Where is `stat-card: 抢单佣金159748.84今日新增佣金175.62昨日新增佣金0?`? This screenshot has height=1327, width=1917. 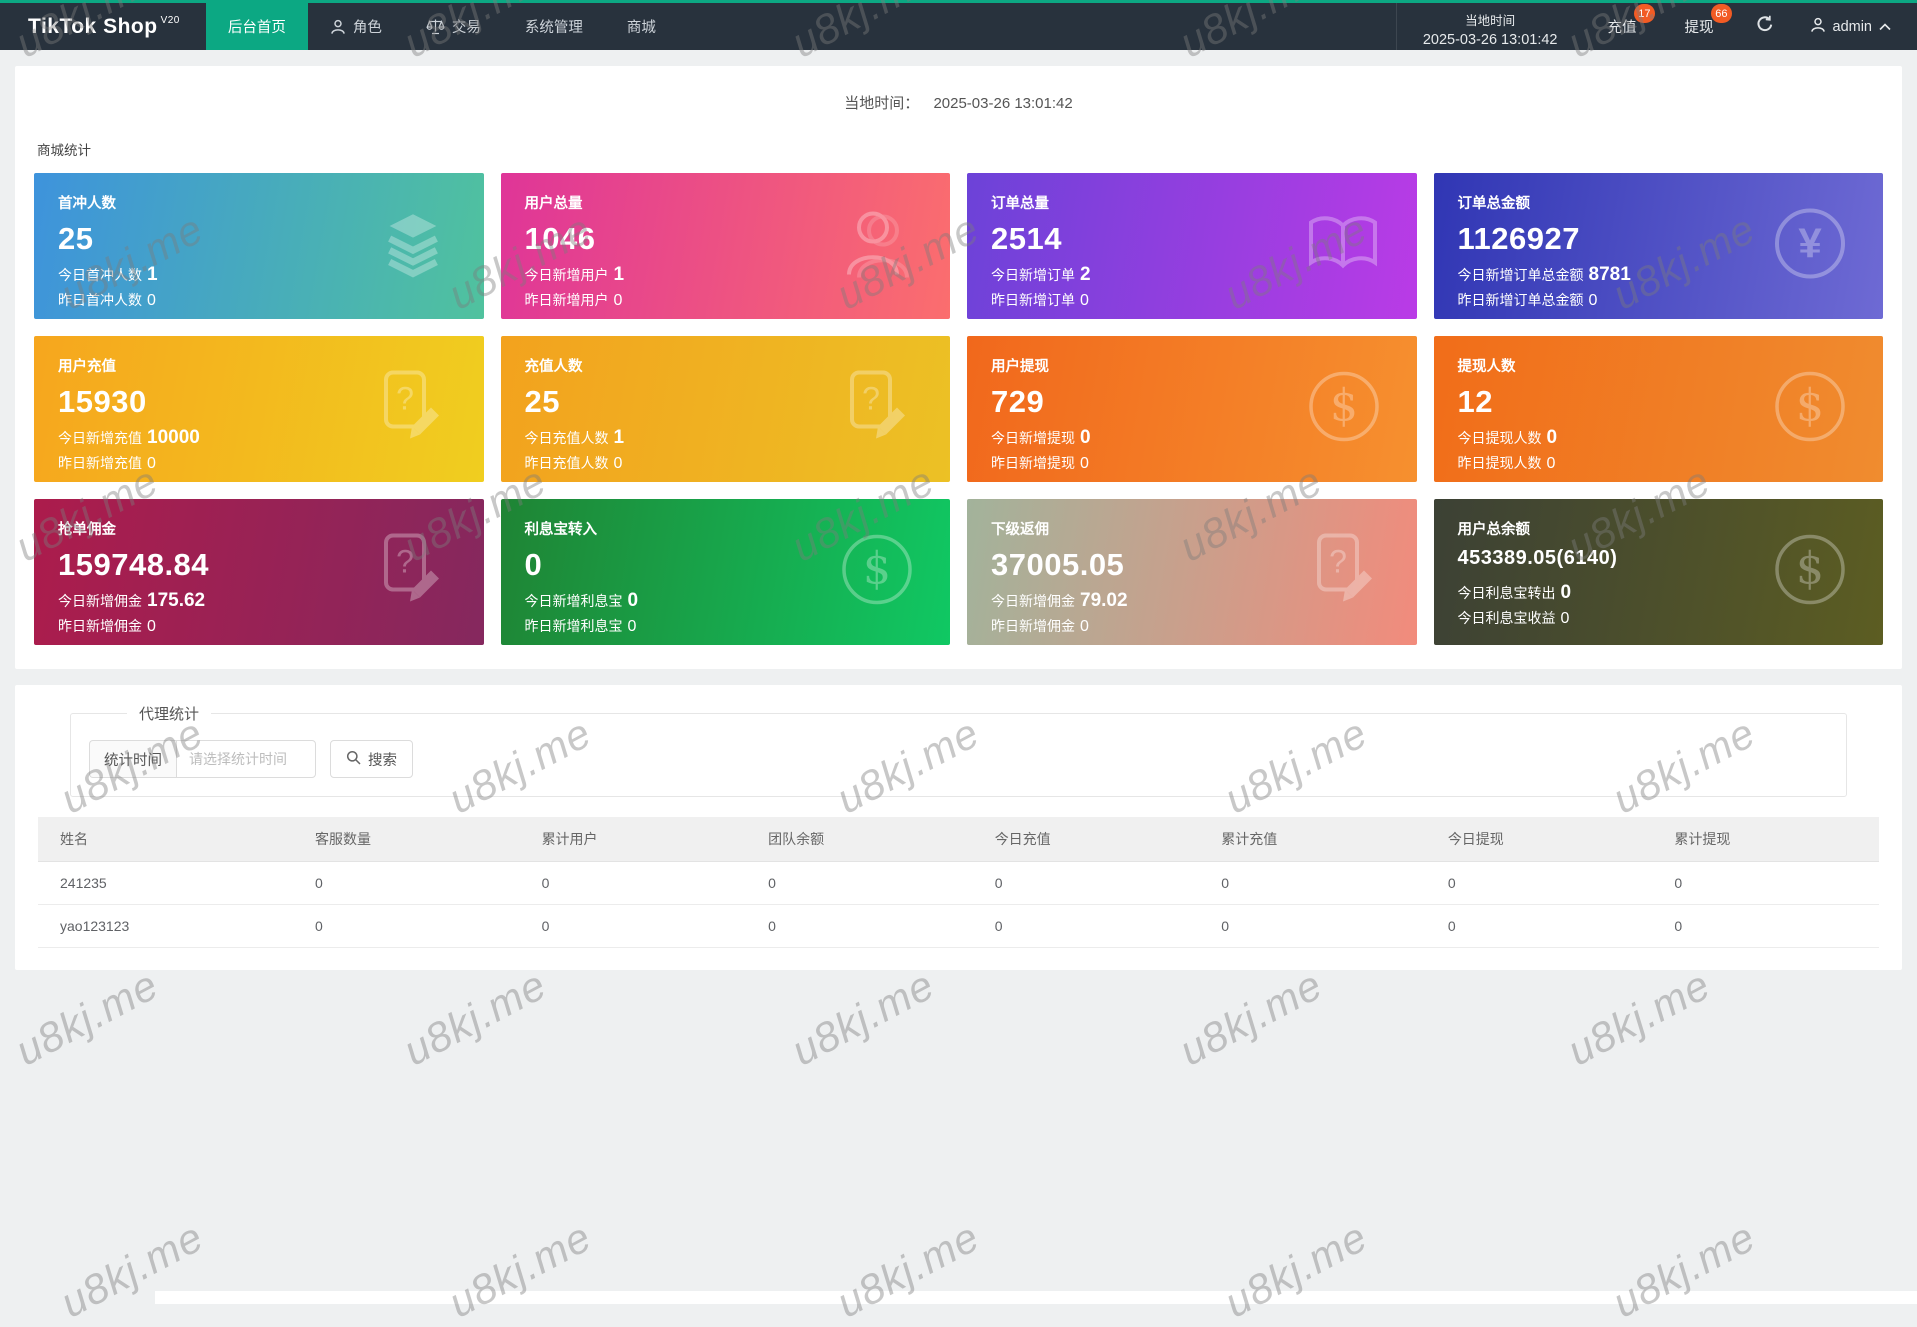 stat-card: 抢单佣金159748.84今日新增佣金175.62昨日新增佣金0? is located at coordinates (259, 572).